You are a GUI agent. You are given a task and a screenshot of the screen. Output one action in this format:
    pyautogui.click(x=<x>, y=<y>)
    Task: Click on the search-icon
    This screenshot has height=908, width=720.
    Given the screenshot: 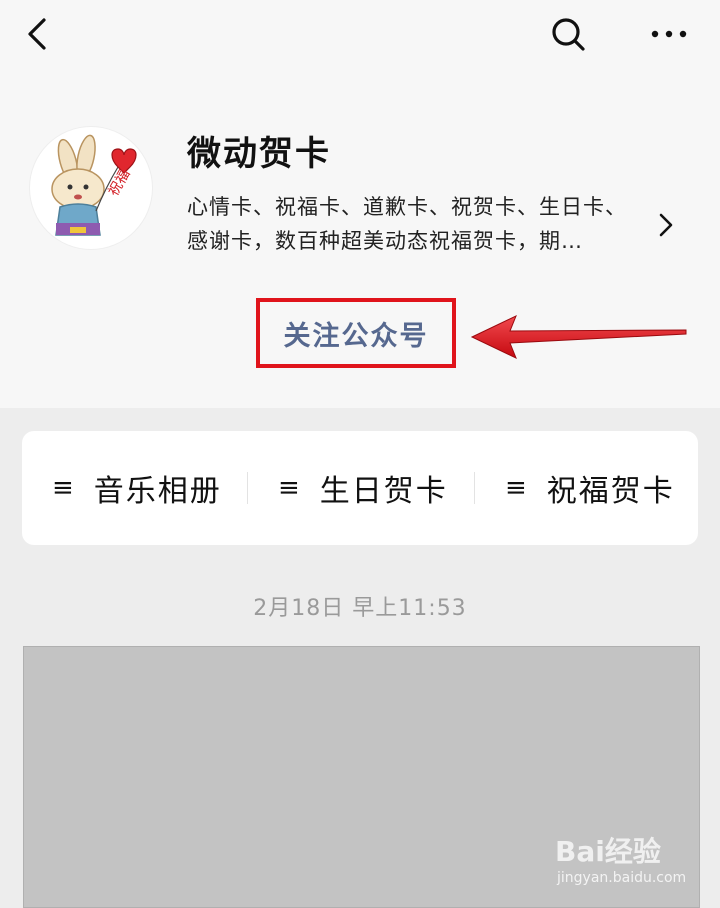 What is the action you would take?
    pyautogui.click(x=568, y=34)
    